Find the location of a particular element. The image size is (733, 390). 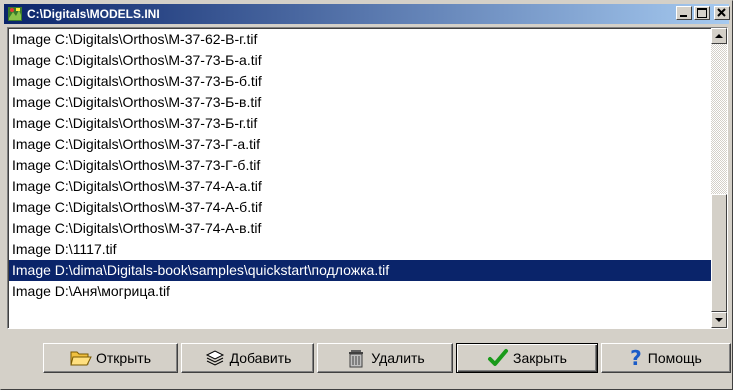

maximize-icon is located at coordinates (702, 13).